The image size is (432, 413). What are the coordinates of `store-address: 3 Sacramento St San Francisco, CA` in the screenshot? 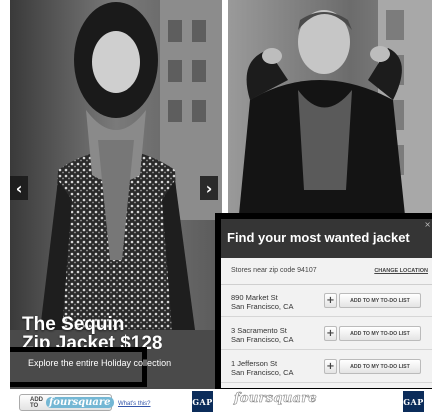 It's located at (262, 335).